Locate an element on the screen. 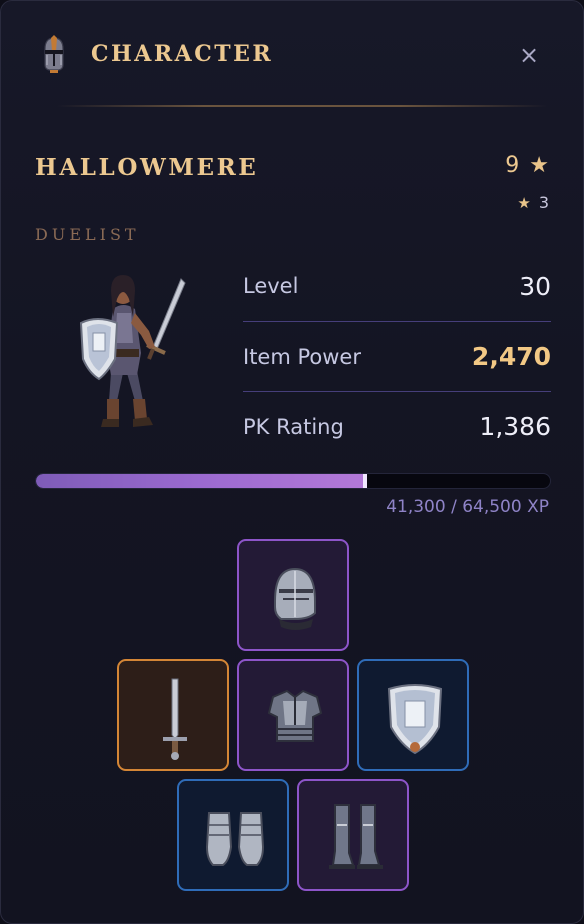 The width and height of the screenshot is (584, 924). gauntlets-icon is located at coordinates (235, 839).